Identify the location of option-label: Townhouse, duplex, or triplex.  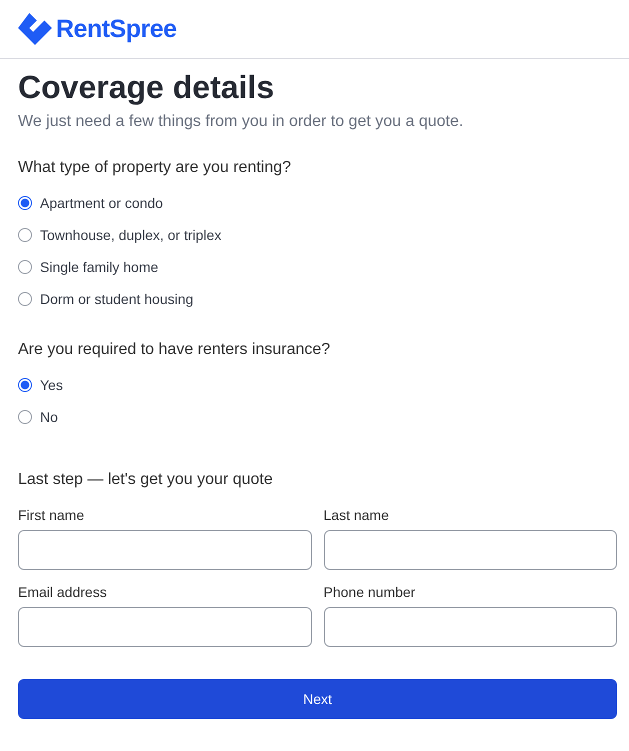
(131, 235).